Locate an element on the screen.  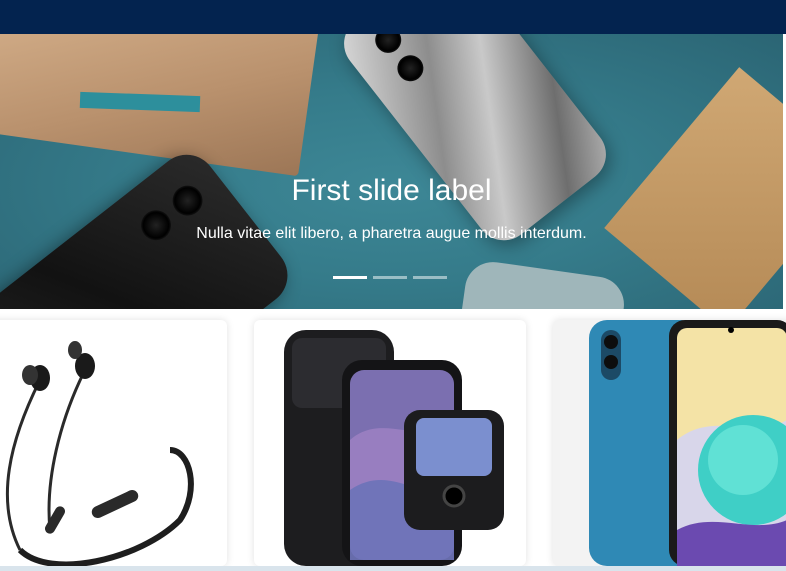
carousel-indicators is located at coordinates (390, 277).